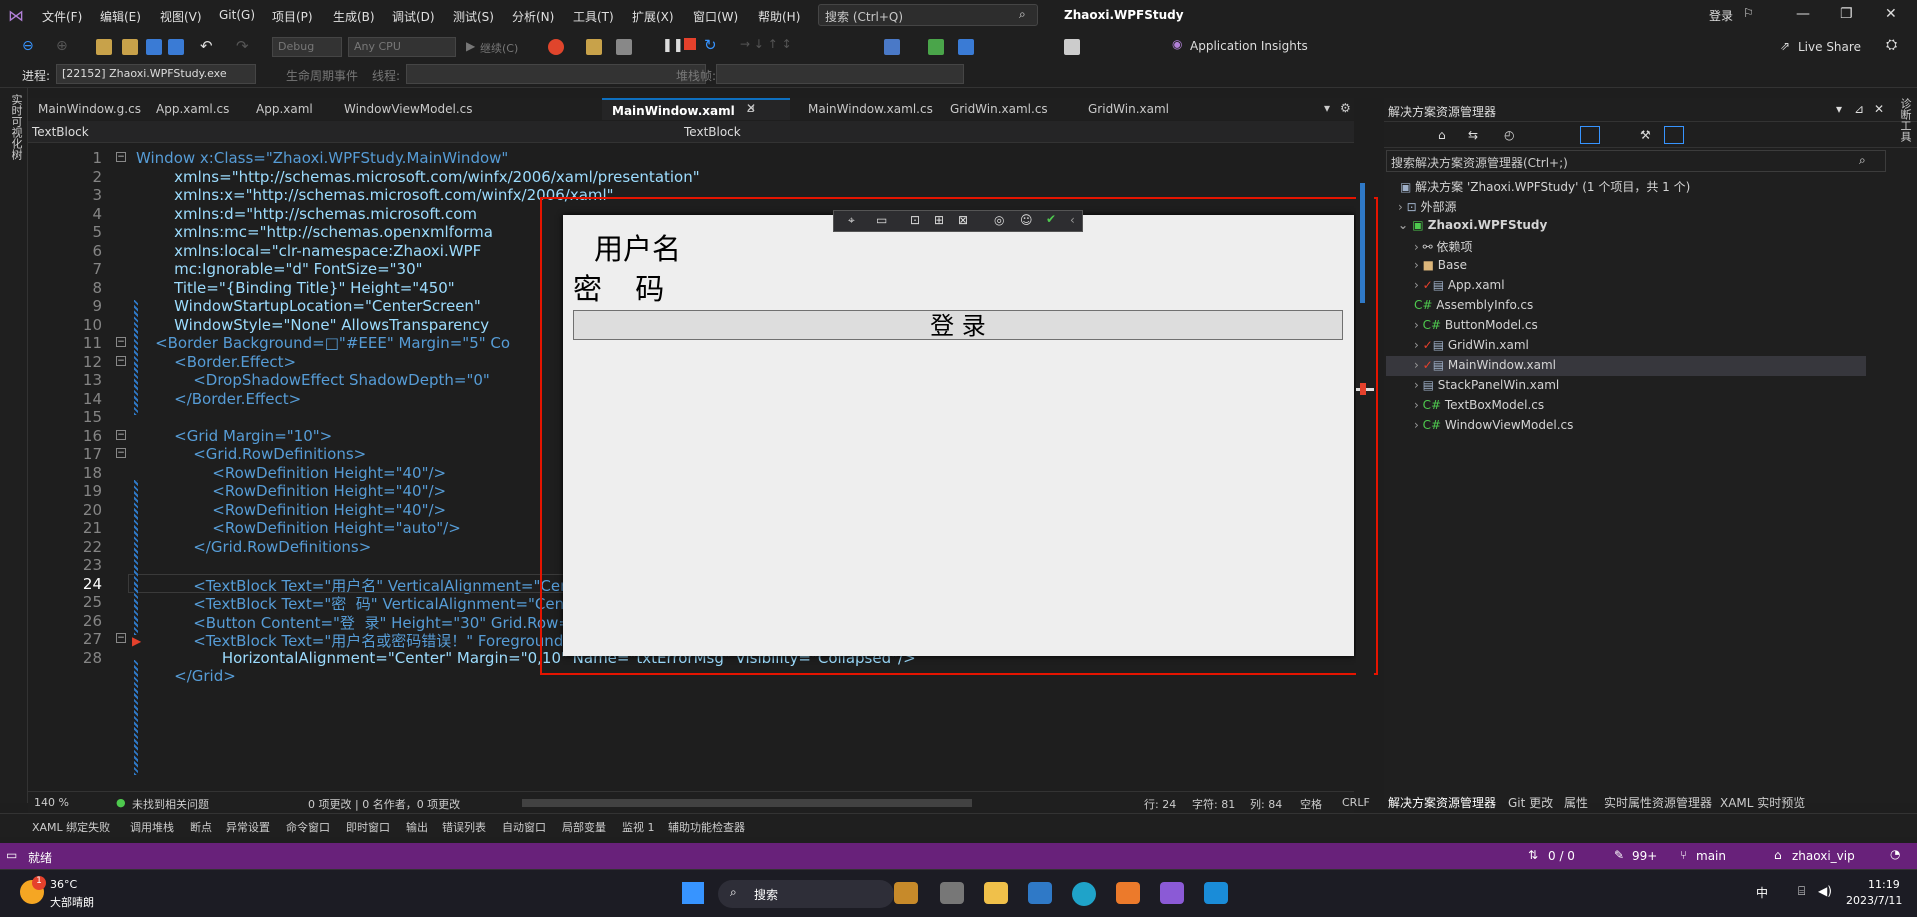 This screenshot has width=1917, height=917. What do you see at coordinates (1493, 425) in the screenshot?
I see `tree-item-windowviewmodel: › C# WindowViewModel.cs` at bounding box center [1493, 425].